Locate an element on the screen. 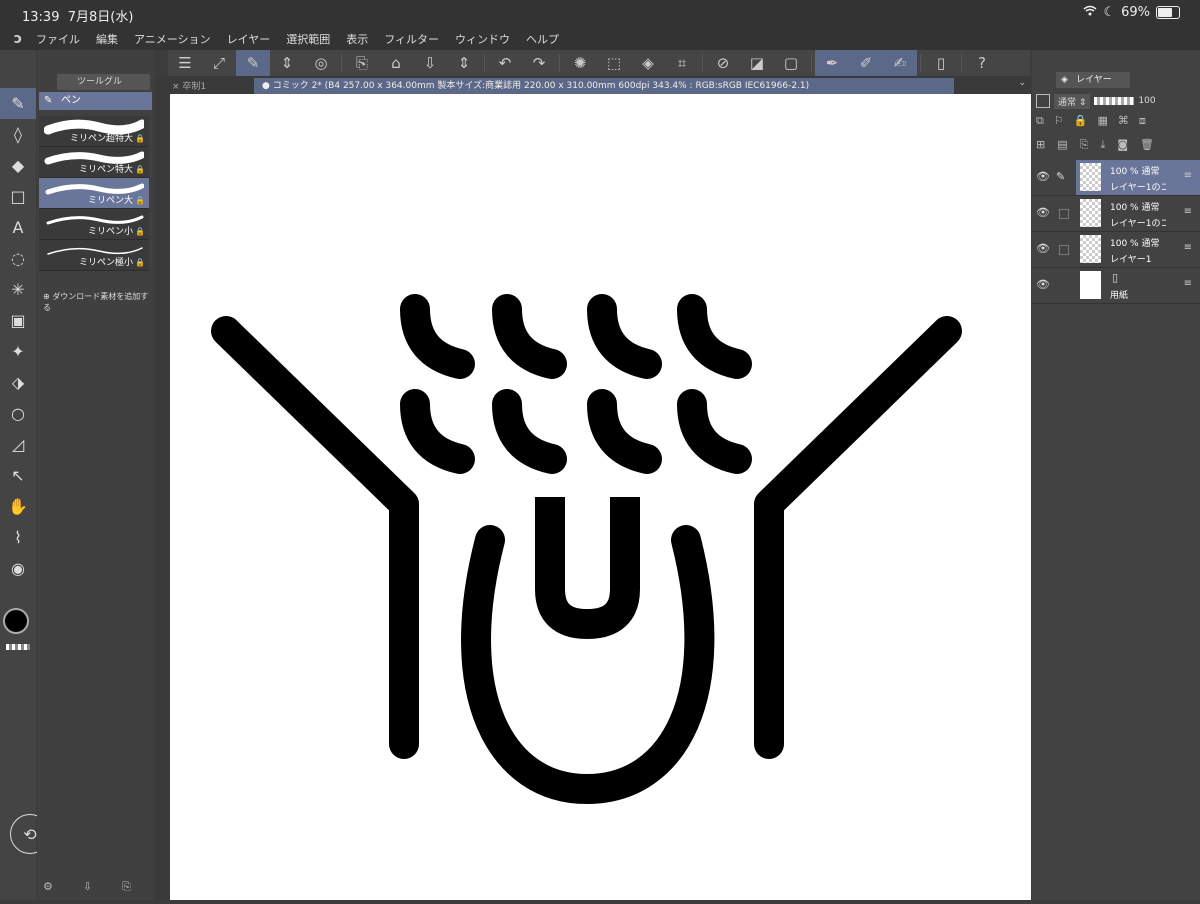 This screenshot has height=904, width=1200. fill-icon: ◈ is located at coordinates (648, 63).